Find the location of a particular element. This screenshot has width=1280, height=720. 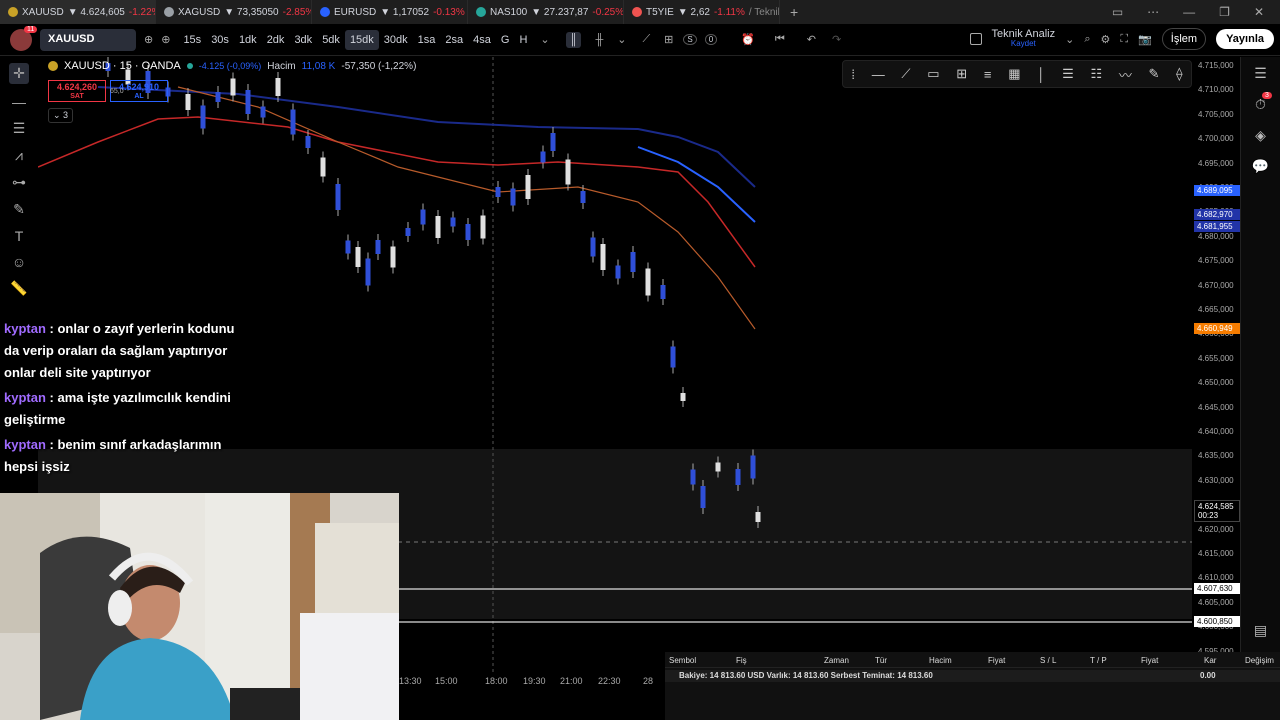

line-tool-icon: — is located at coordinates (19, 102).